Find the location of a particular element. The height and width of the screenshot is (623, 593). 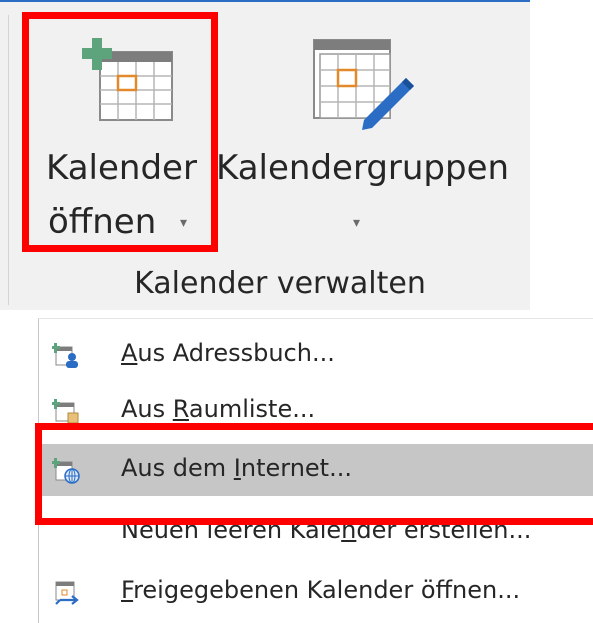

group-separator is located at coordinates (8, 160).